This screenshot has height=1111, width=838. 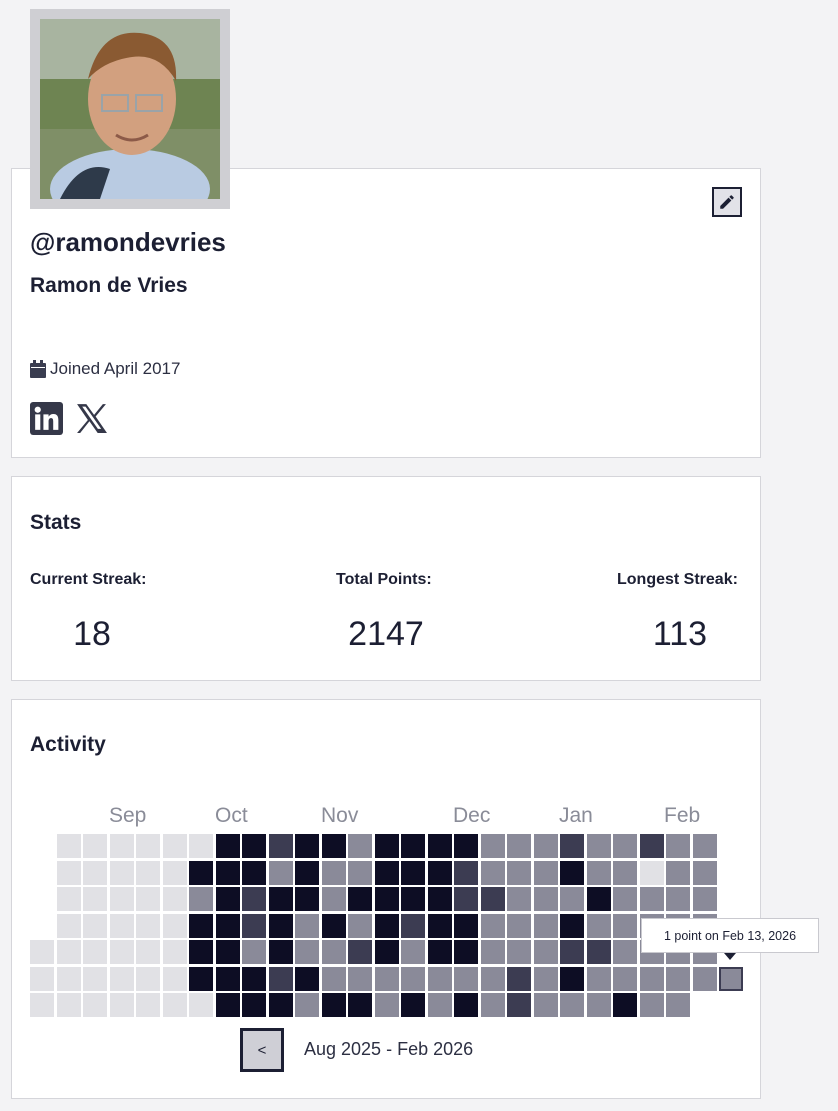 What do you see at coordinates (727, 202) in the screenshot?
I see `edit-profile-button` at bounding box center [727, 202].